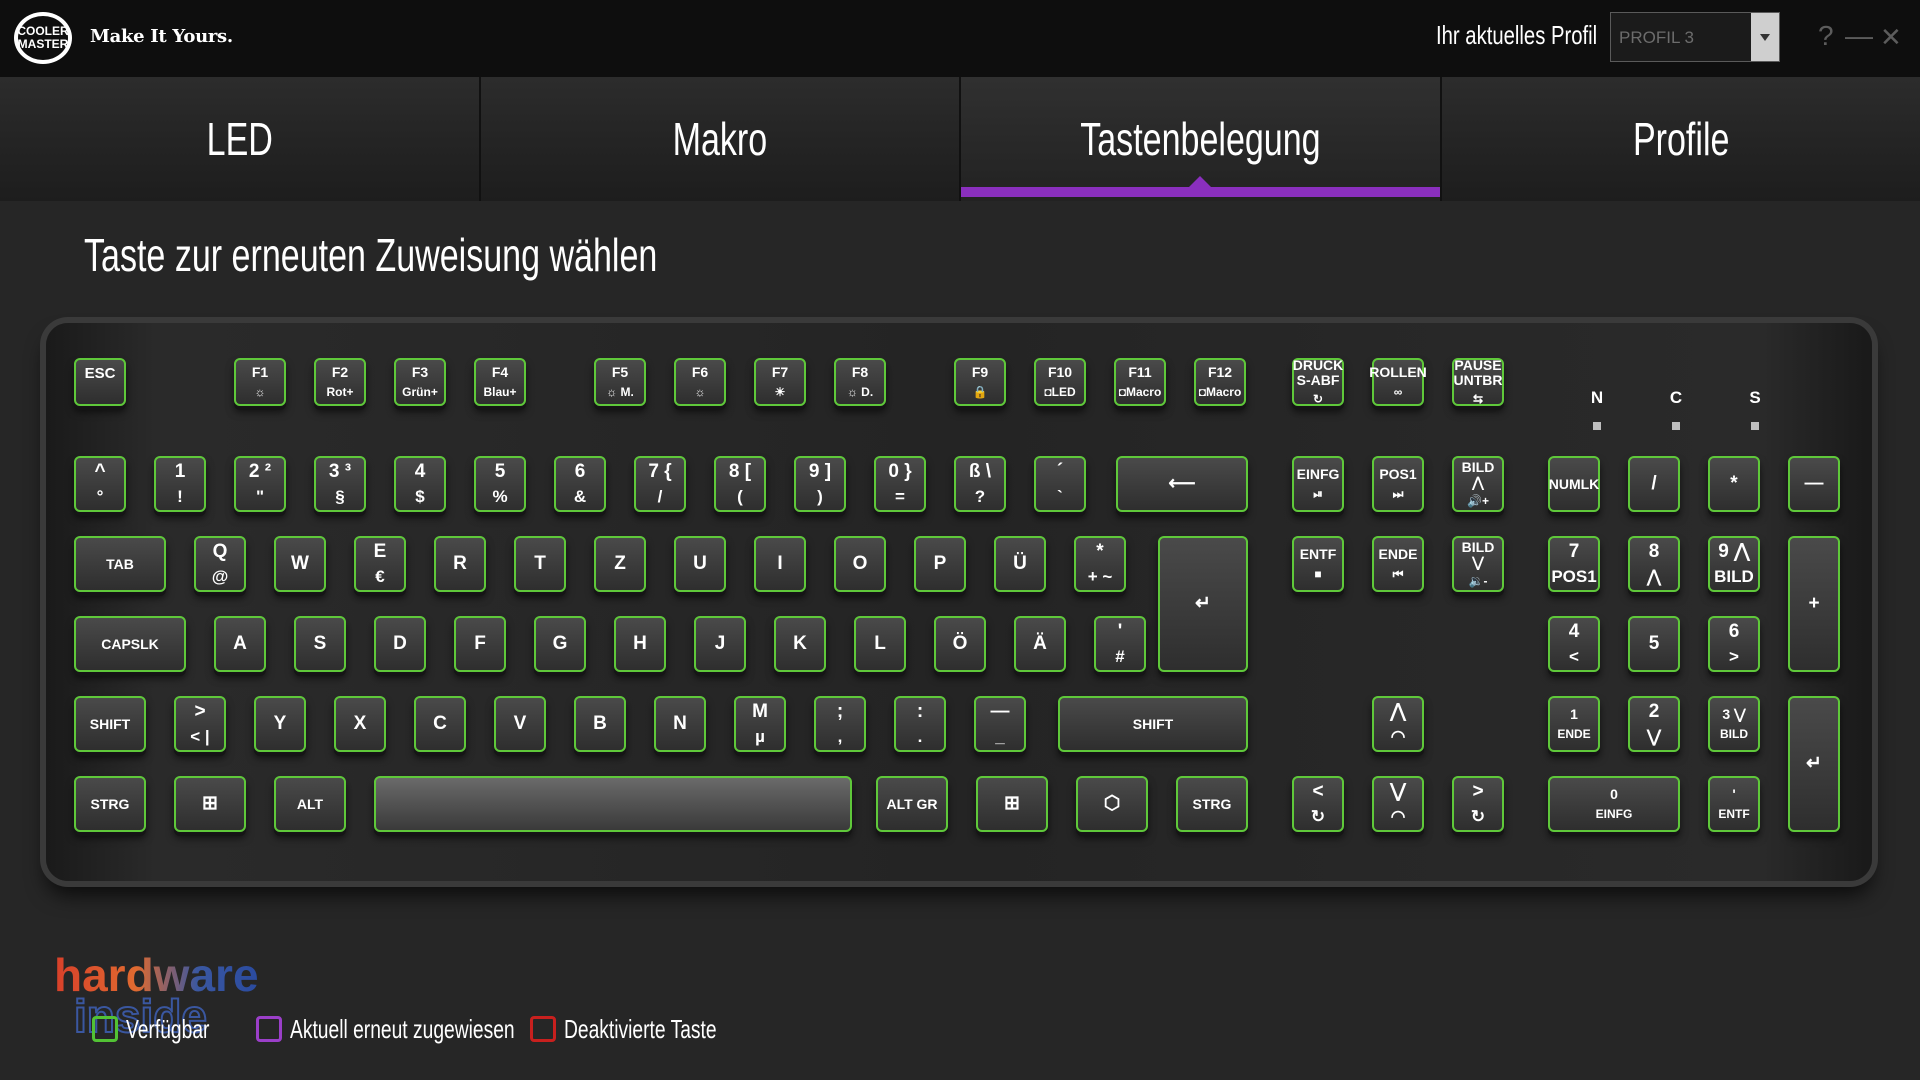  Describe the element at coordinates (240, 644) in the screenshot. I see `keyboard-key: A` at that location.